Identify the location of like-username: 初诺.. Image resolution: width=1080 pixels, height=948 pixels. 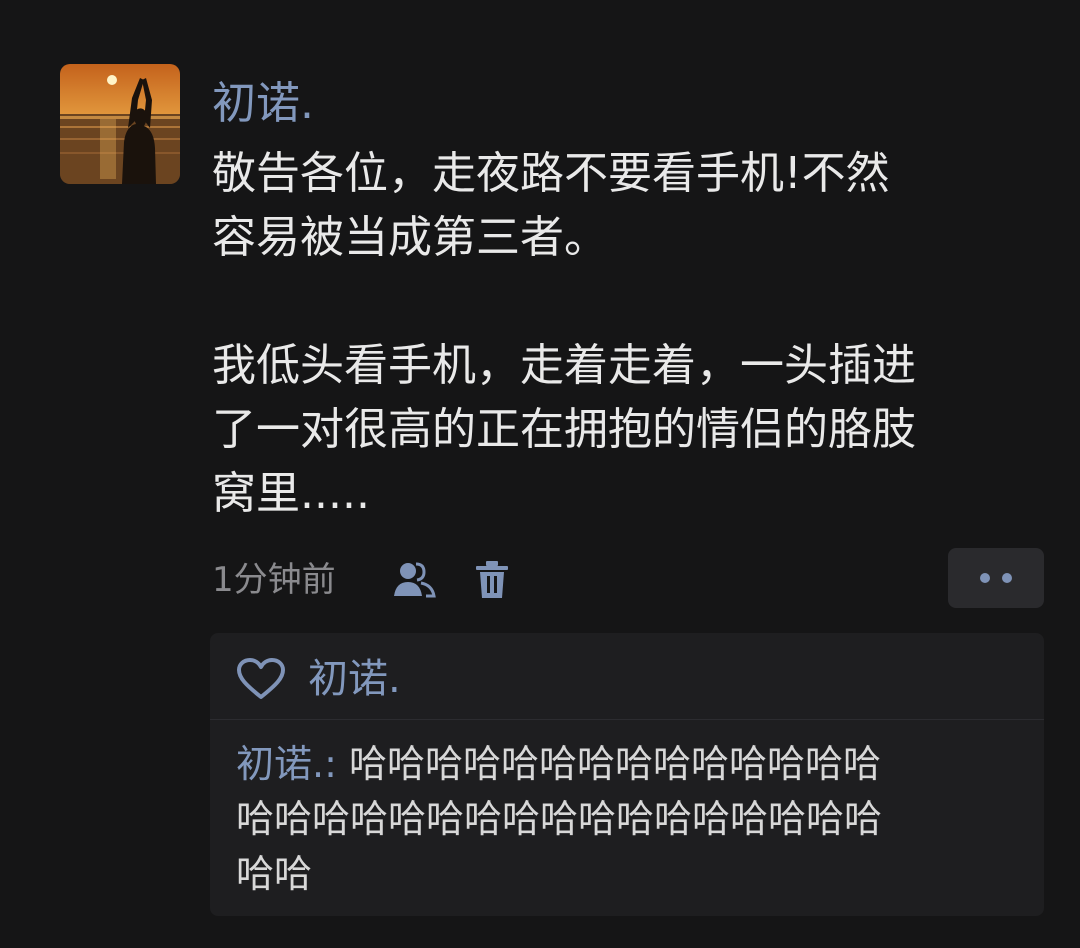
(354, 679).